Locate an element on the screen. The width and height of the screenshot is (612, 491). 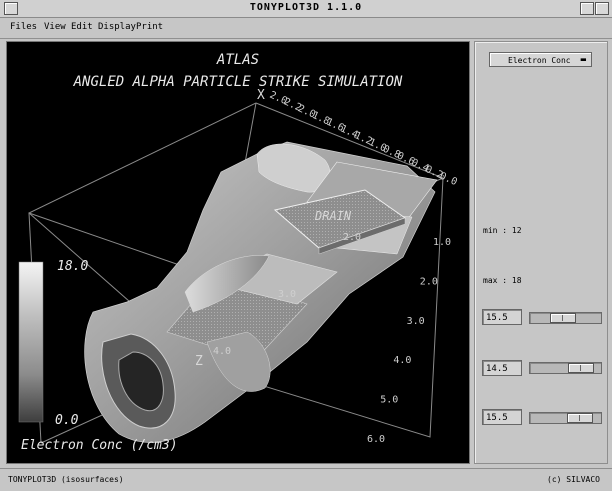
maximize-button is located at coordinates (602, 8).